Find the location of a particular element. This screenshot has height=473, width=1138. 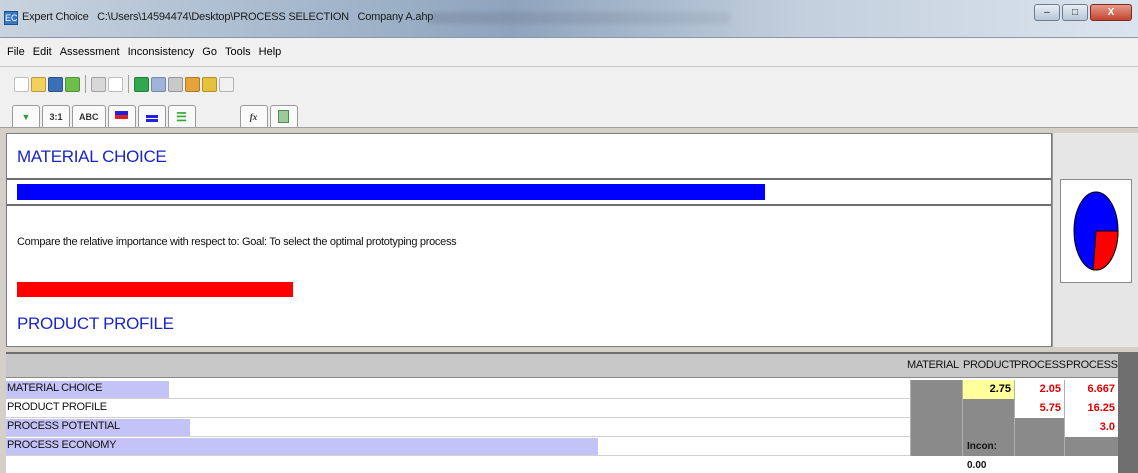

menu-inconsistency: Inconsistency is located at coordinates (161, 52).